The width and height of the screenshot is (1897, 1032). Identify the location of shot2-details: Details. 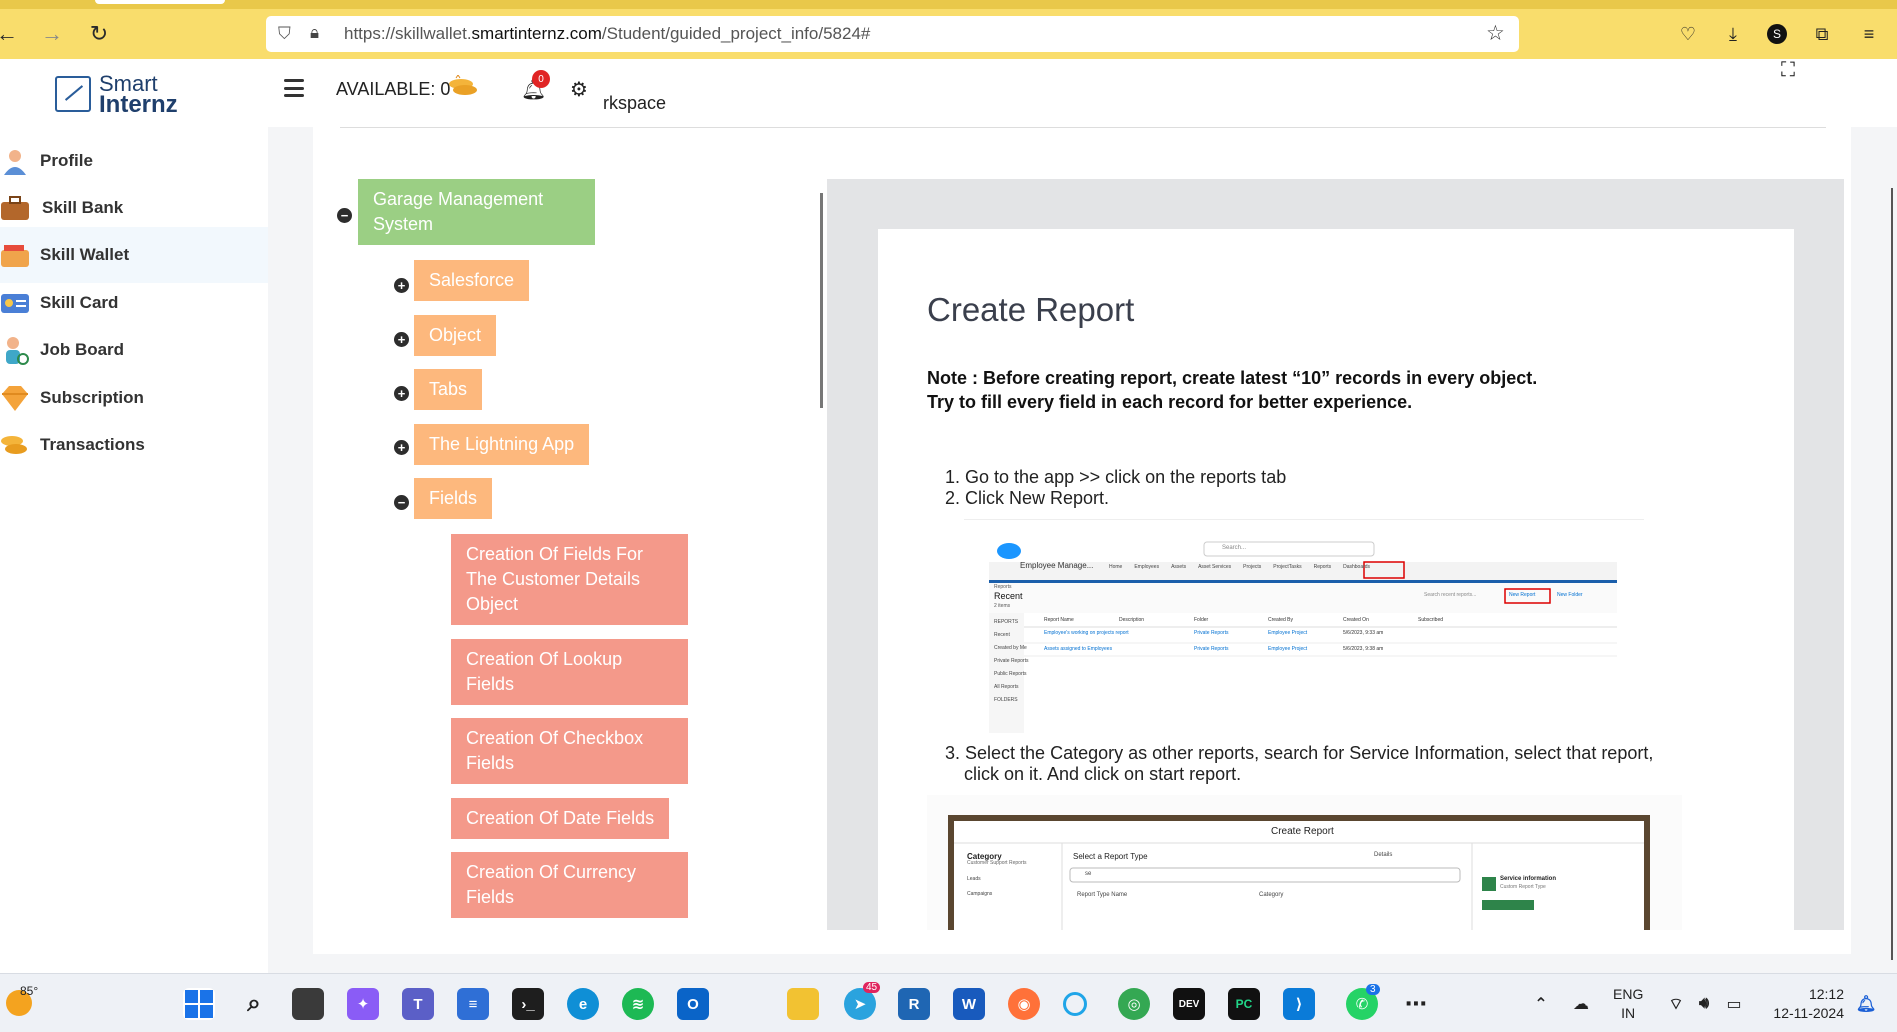
(1383, 855).